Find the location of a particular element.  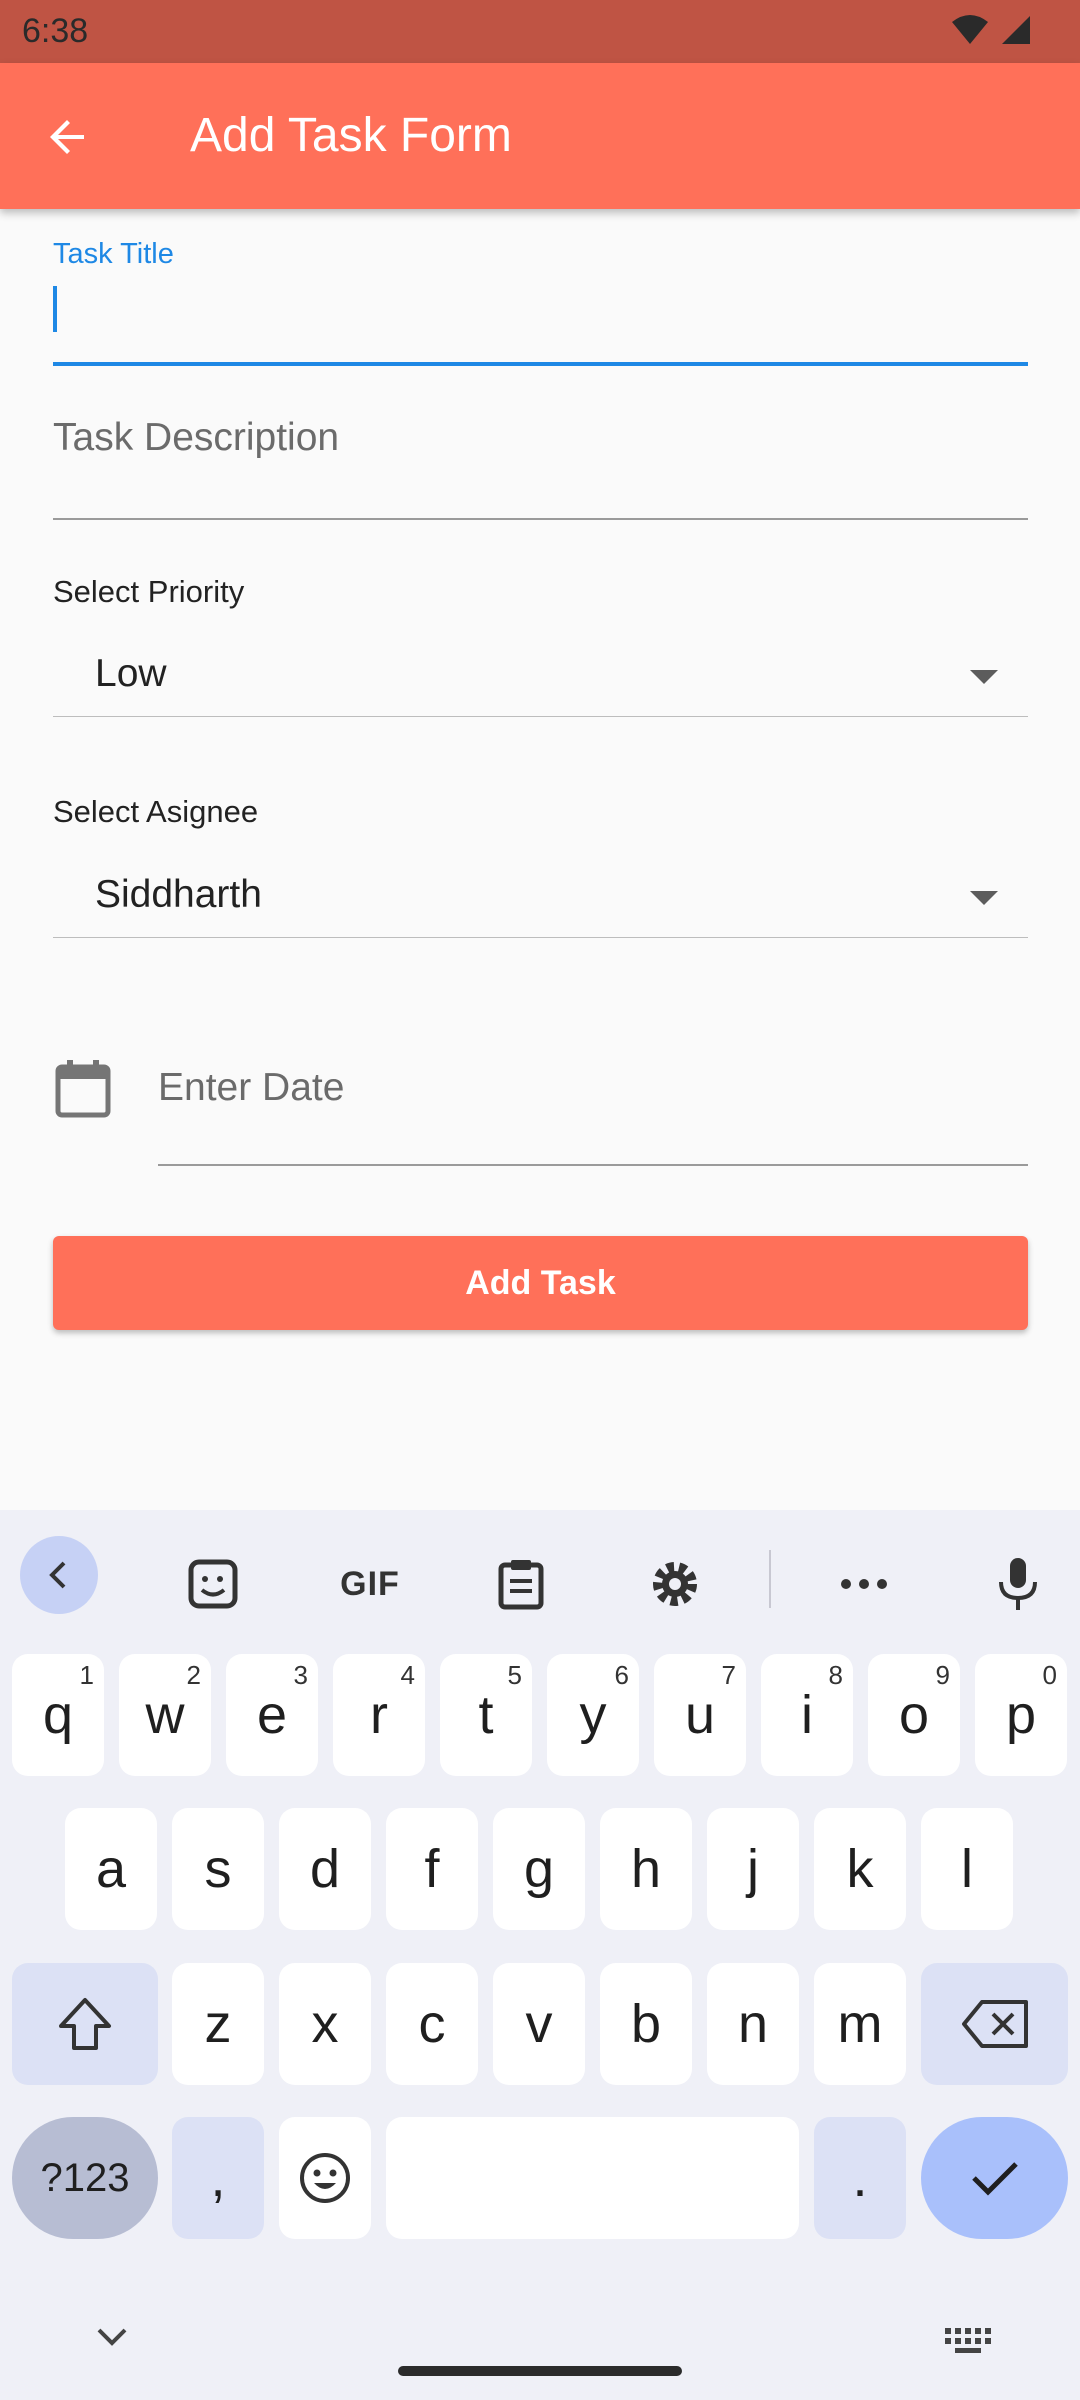

keyboard-collapse-button is located at coordinates (59, 1575).